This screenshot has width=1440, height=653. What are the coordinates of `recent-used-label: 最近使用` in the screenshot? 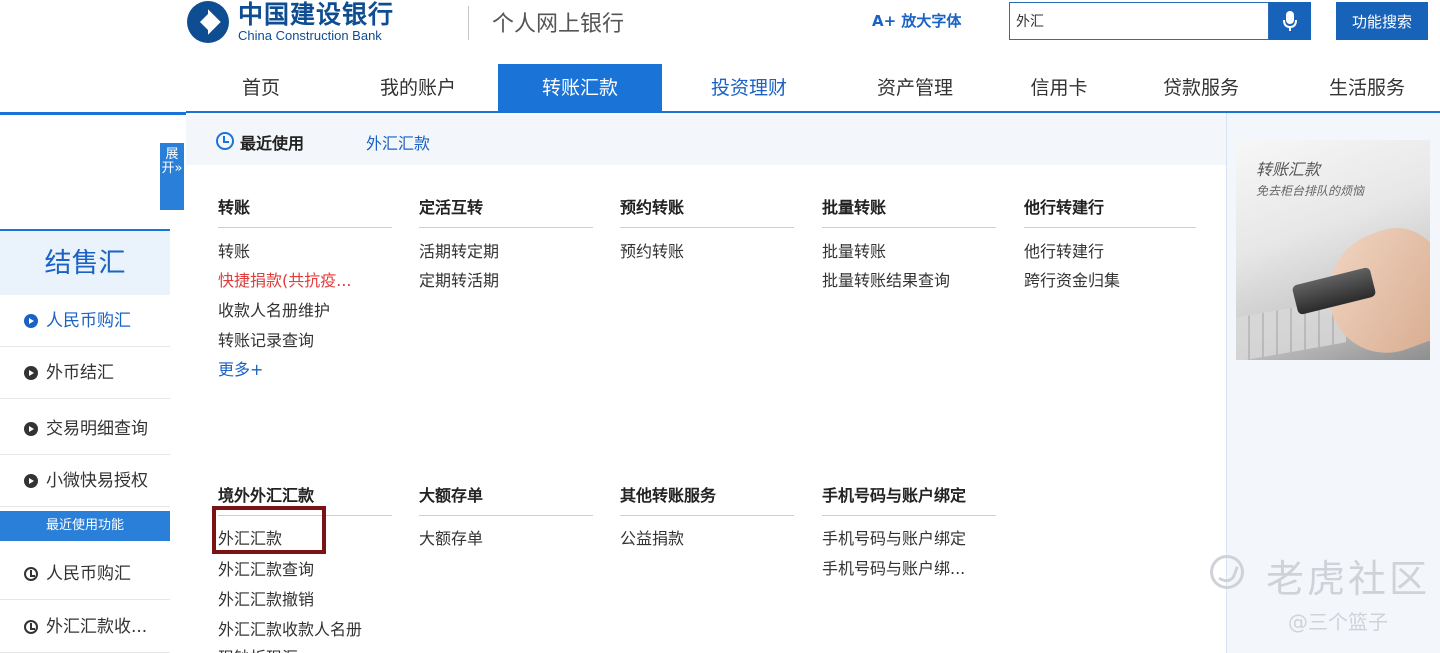 It's located at (272, 143).